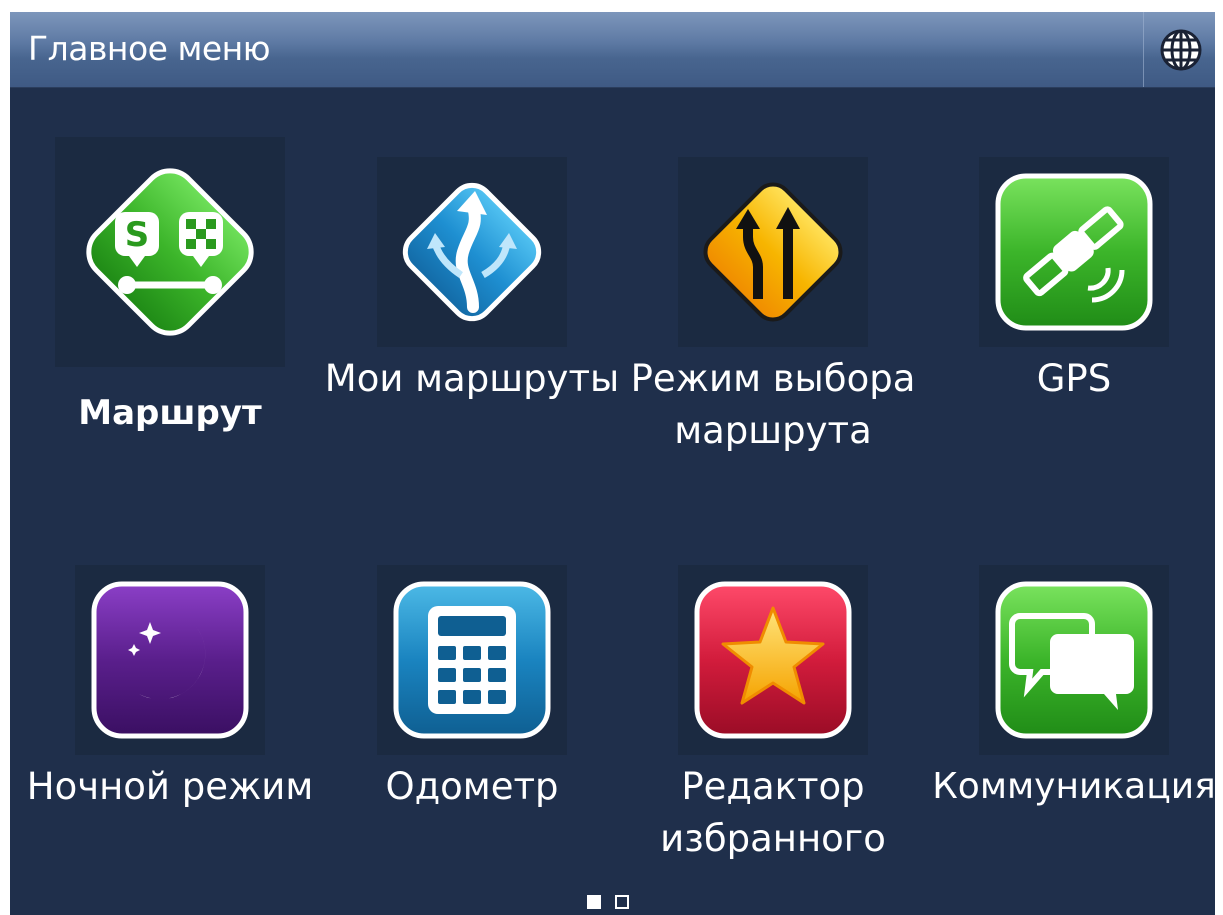 This screenshot has height=915, width=1223. I want to click on menu-item-label: Ночной режим, so click(170, 786).